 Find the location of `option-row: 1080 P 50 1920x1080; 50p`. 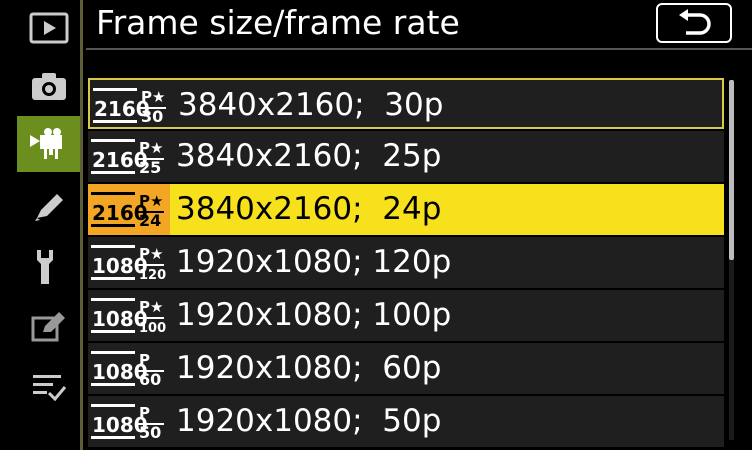

option-row: 1080 P 50 1920x1080; 50p is located at coordinates (406, 421).